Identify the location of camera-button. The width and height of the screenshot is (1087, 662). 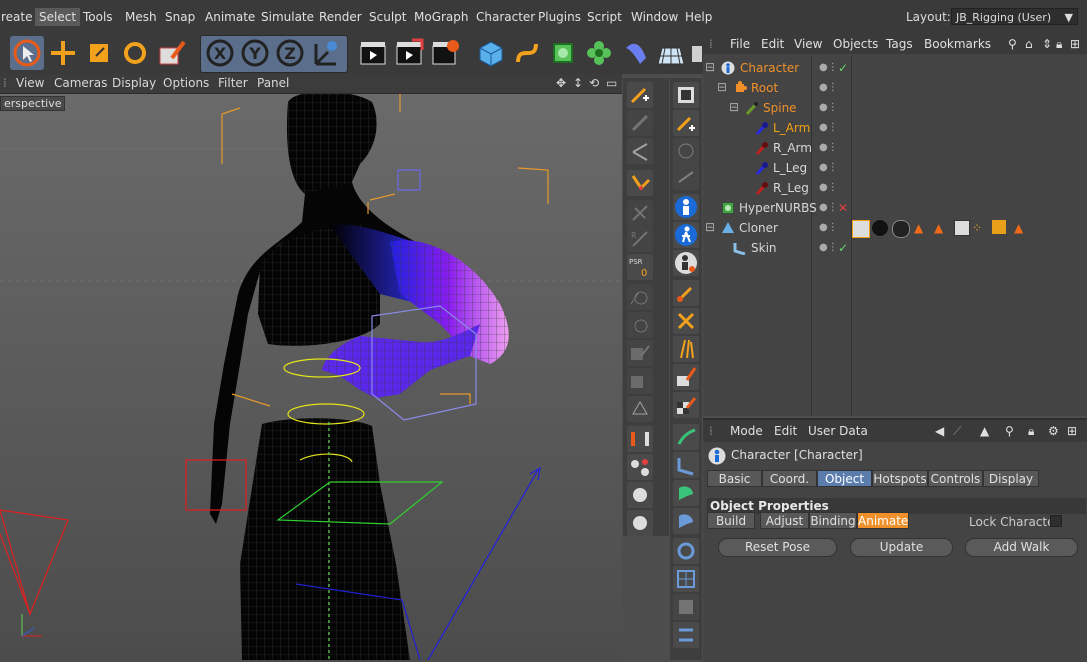
(695, 53).